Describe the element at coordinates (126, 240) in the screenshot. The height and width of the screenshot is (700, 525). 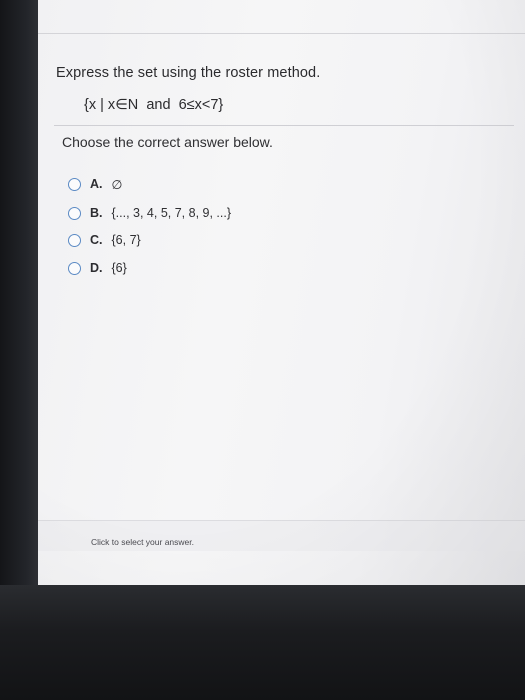
I see `option-text: {6, 7}` at that location.